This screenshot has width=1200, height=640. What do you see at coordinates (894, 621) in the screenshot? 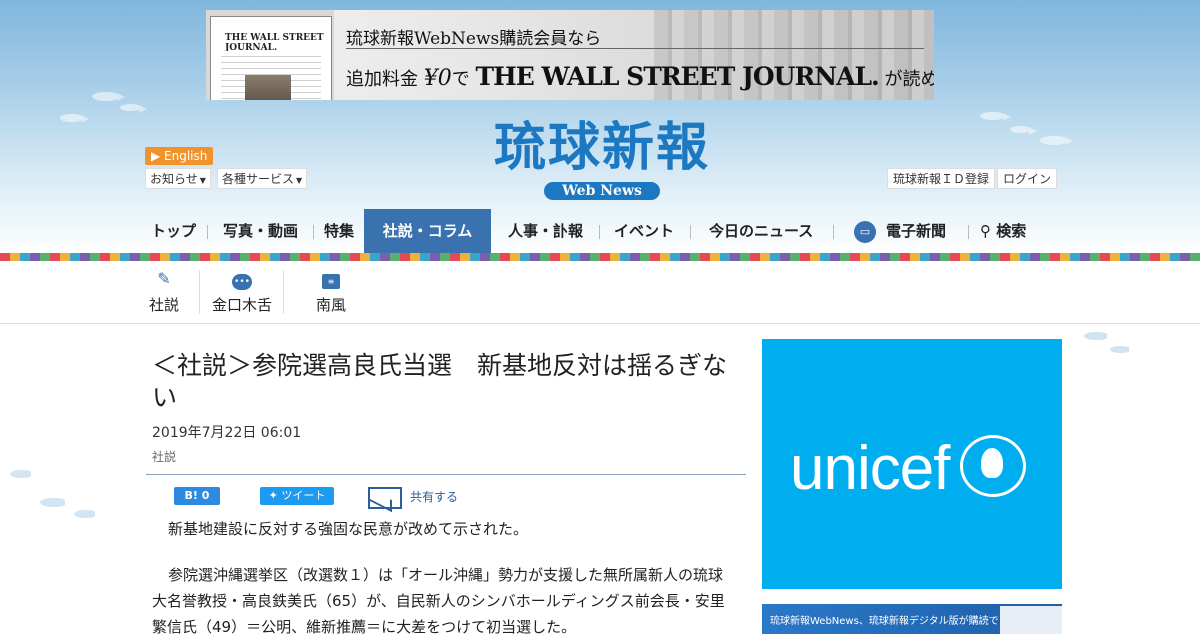
I see `digital-ad-text: 琉球新報WebNews、琉球新報デジタル版が購読できる` at bounding box center [894, 621].